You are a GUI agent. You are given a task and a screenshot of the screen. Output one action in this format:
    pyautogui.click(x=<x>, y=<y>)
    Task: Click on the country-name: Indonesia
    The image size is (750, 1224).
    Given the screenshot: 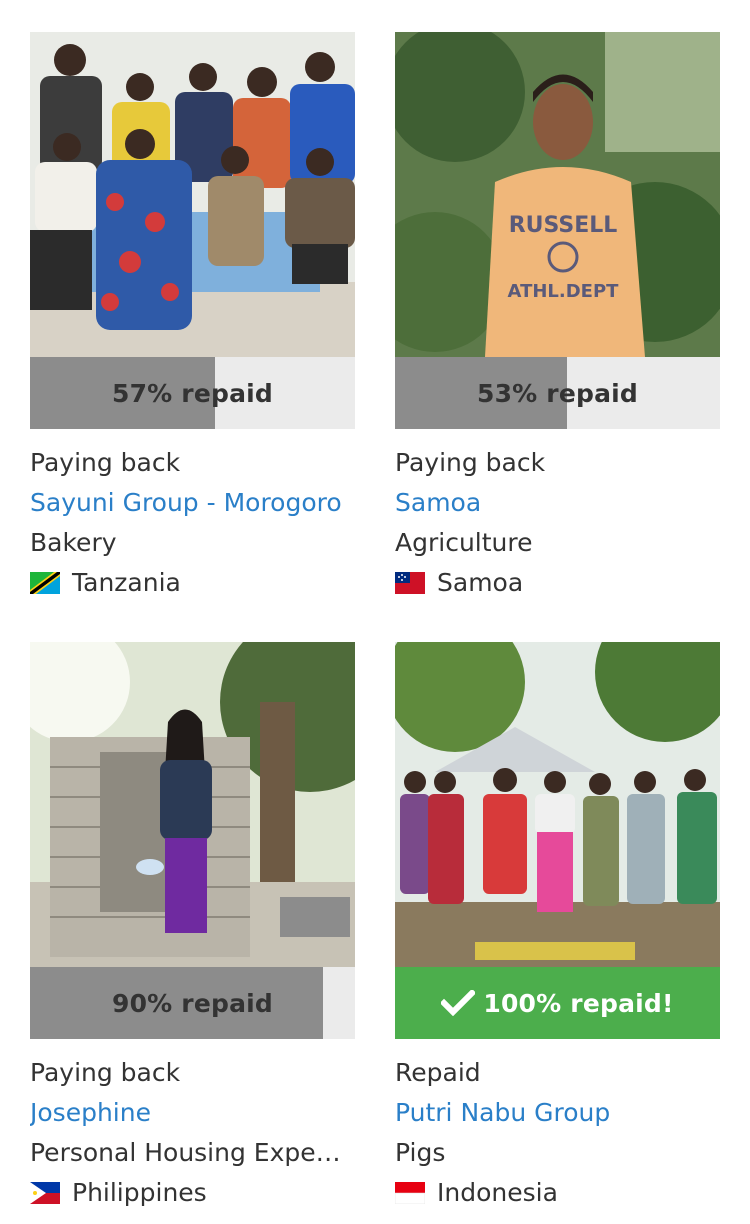 What is the action you would take?
    pyautogui.click(x=497, y=1192)
    